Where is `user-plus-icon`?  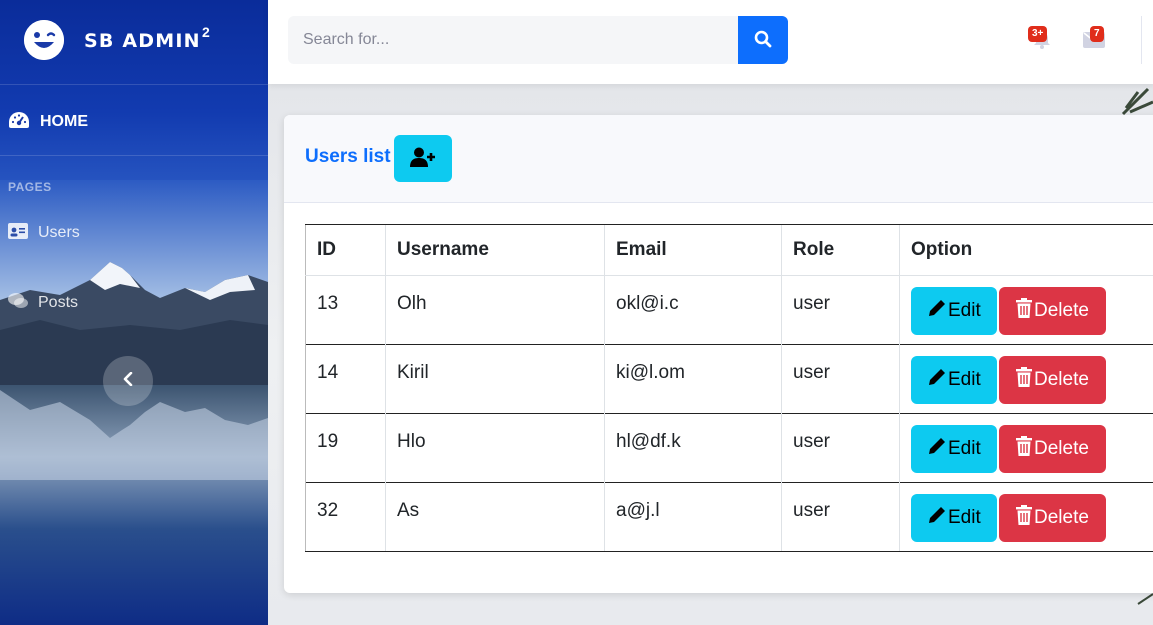
user-plus-icon is located at coordinates (423, 158).